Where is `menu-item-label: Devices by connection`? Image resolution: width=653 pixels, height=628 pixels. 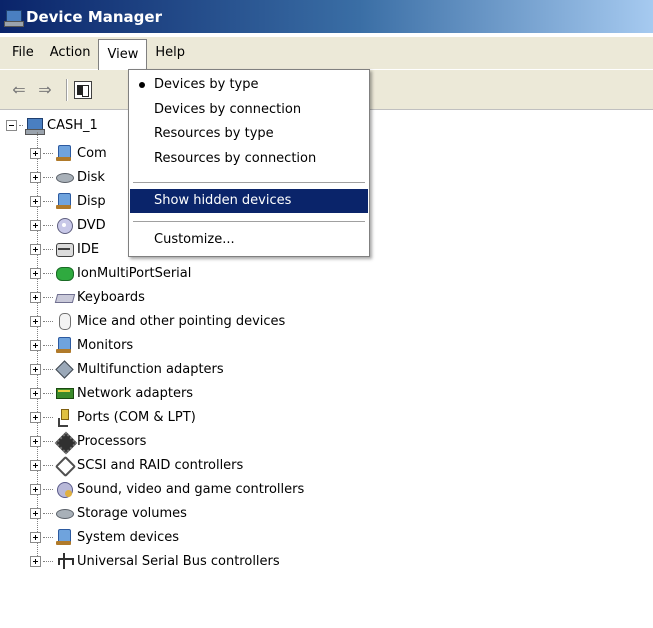 menu-item-label: Devices by connection is located at coordinates (228, 109).